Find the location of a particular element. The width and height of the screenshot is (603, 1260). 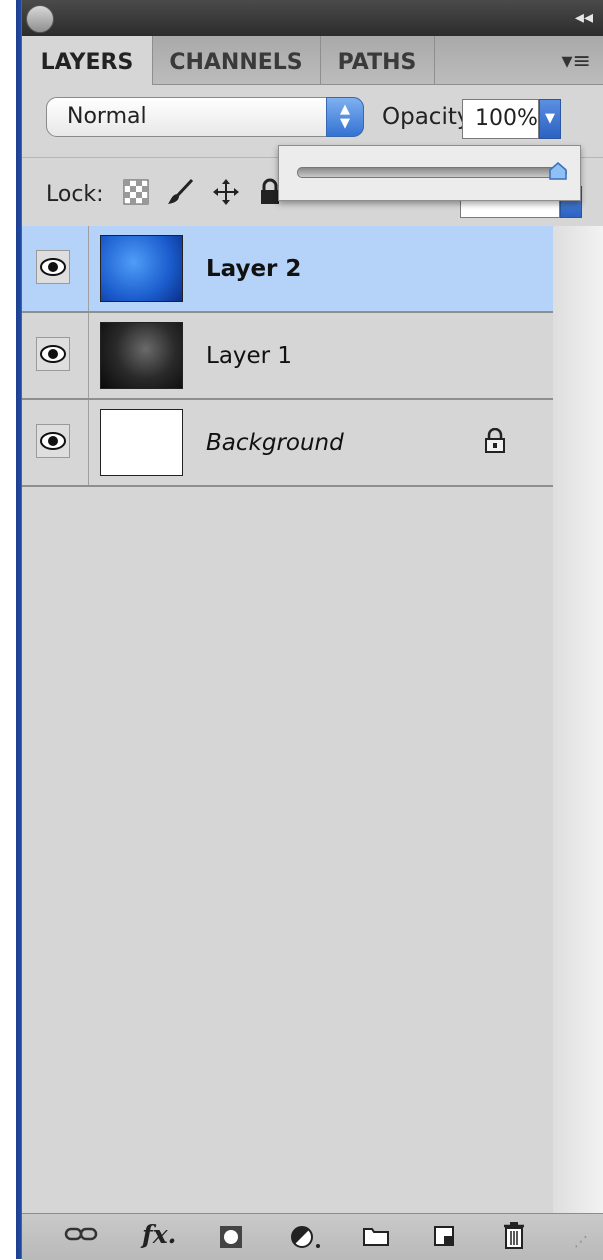

bottom-toolbar: fx. ⋰ is located at coordinates (312, 1236).